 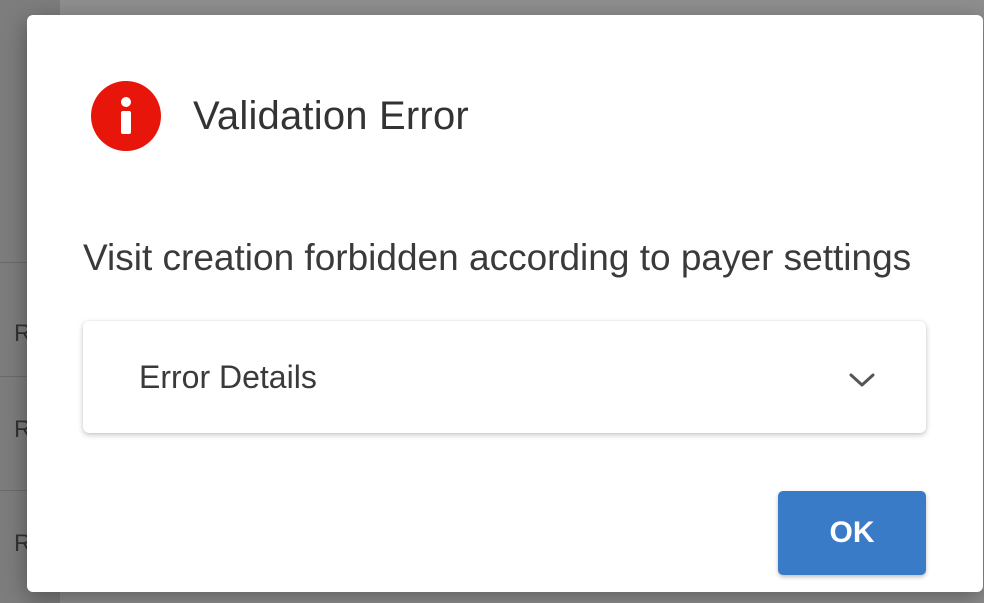 I want to click on dialog-title: Validation Error, so click(x=331, y=115).